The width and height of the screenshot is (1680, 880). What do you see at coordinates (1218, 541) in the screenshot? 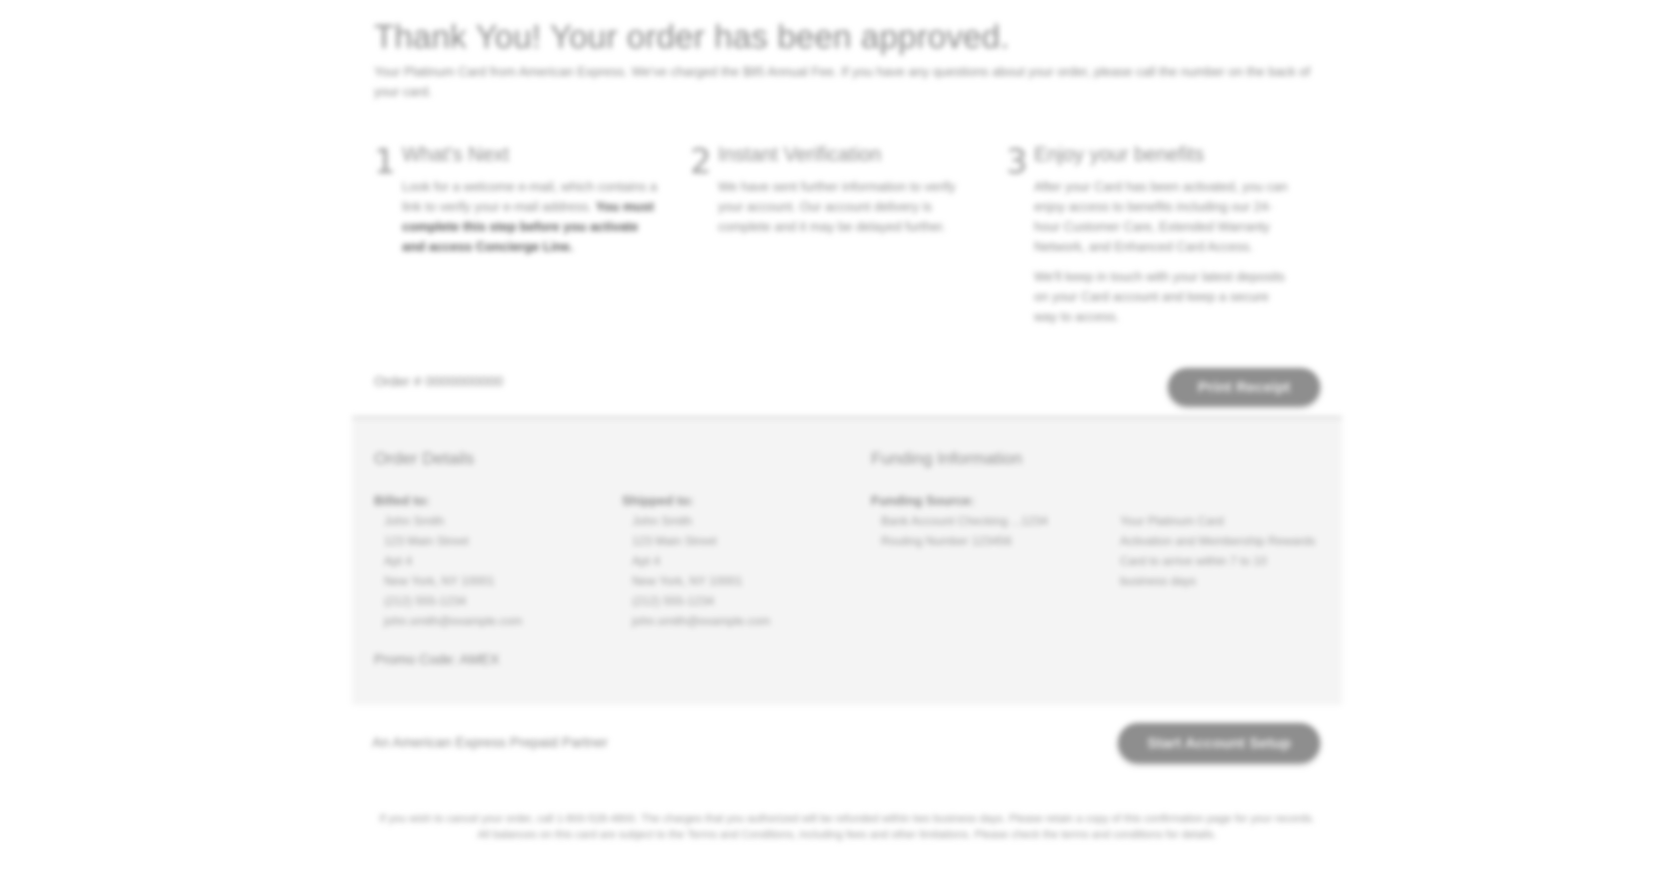
I see `note-line: Activation and Membership Rewards` at bounding box center [1218, 541].